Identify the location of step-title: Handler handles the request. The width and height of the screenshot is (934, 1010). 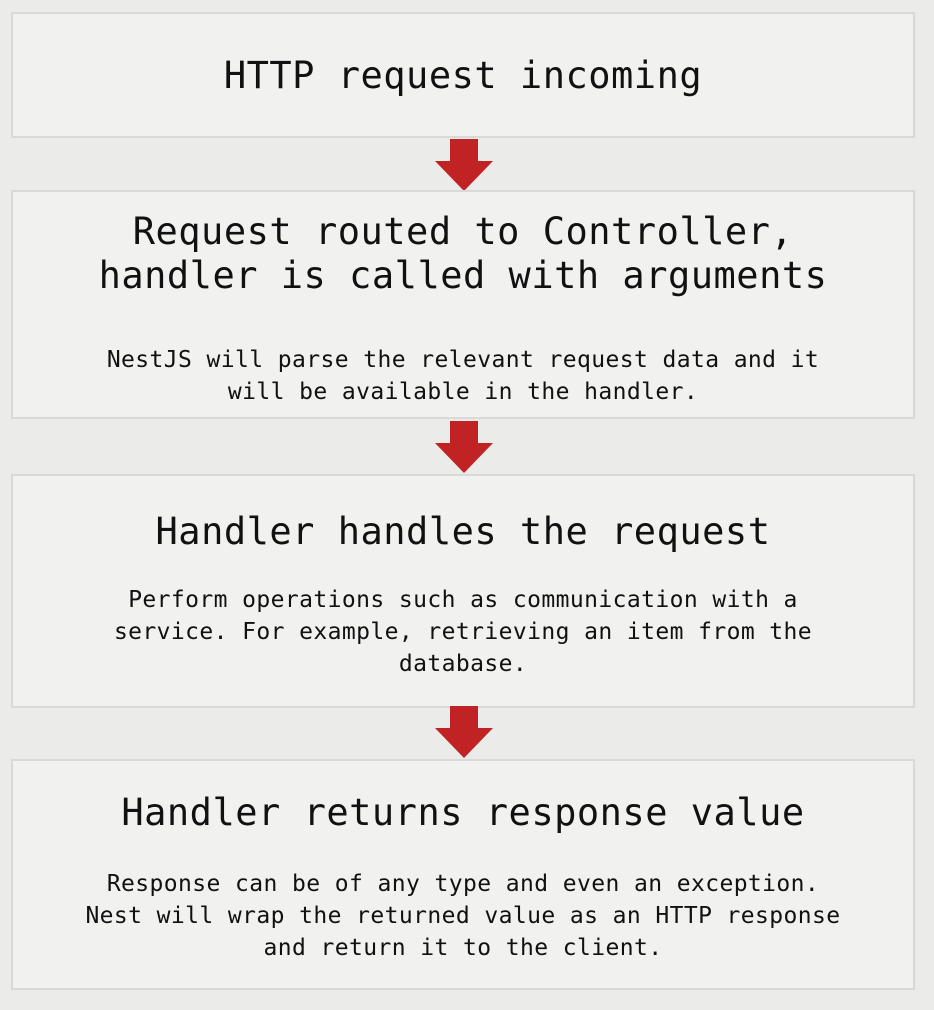
(463, 531).